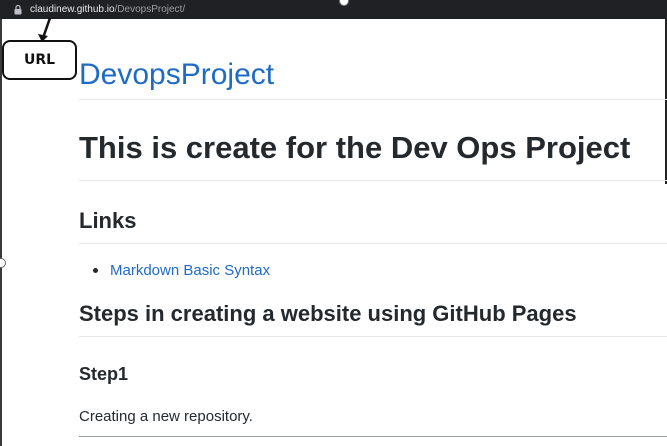 The width and height of the screenshot is (667, 446). Describe the element at coordinates (104, 374) in the screenshot. I see `step1-heading: Step1` at that location.